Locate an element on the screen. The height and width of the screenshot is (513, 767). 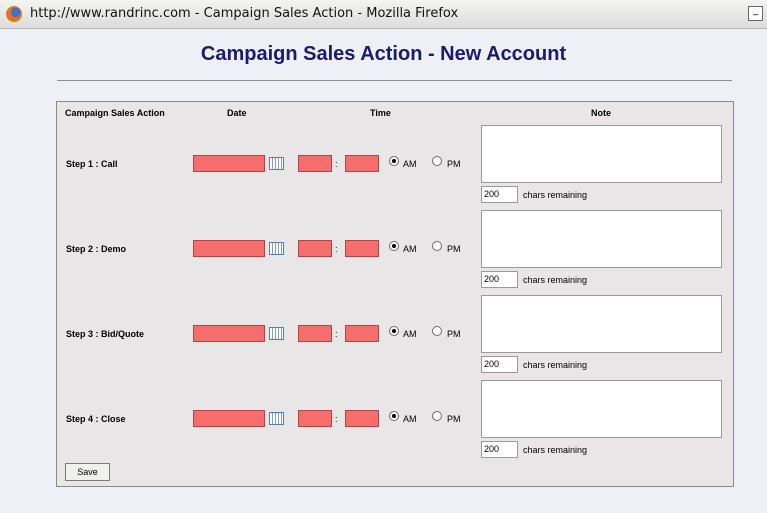
header-action: Campaign Sales Action is located at coordinates (115, 113).